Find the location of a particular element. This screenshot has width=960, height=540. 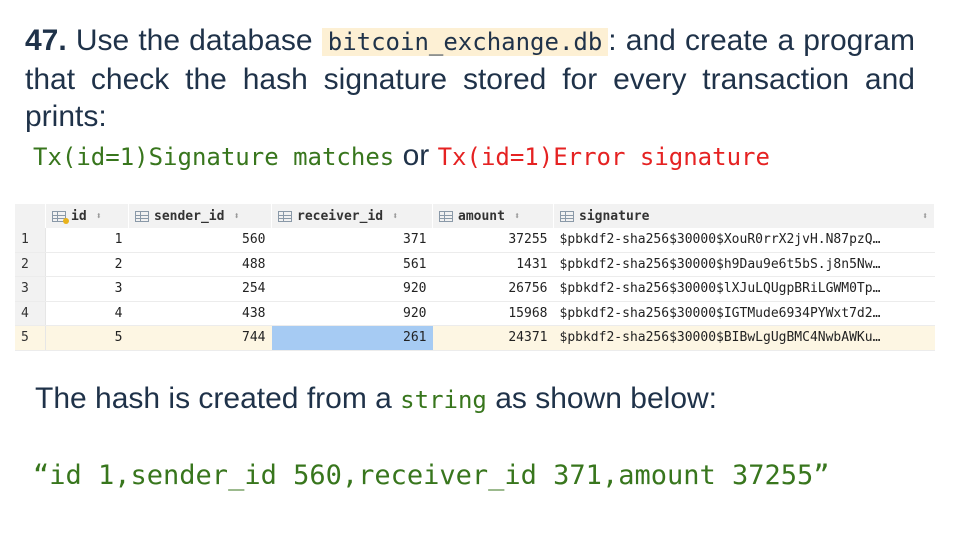

cell-sender-id: 438 is located at coordinates (200, 313).